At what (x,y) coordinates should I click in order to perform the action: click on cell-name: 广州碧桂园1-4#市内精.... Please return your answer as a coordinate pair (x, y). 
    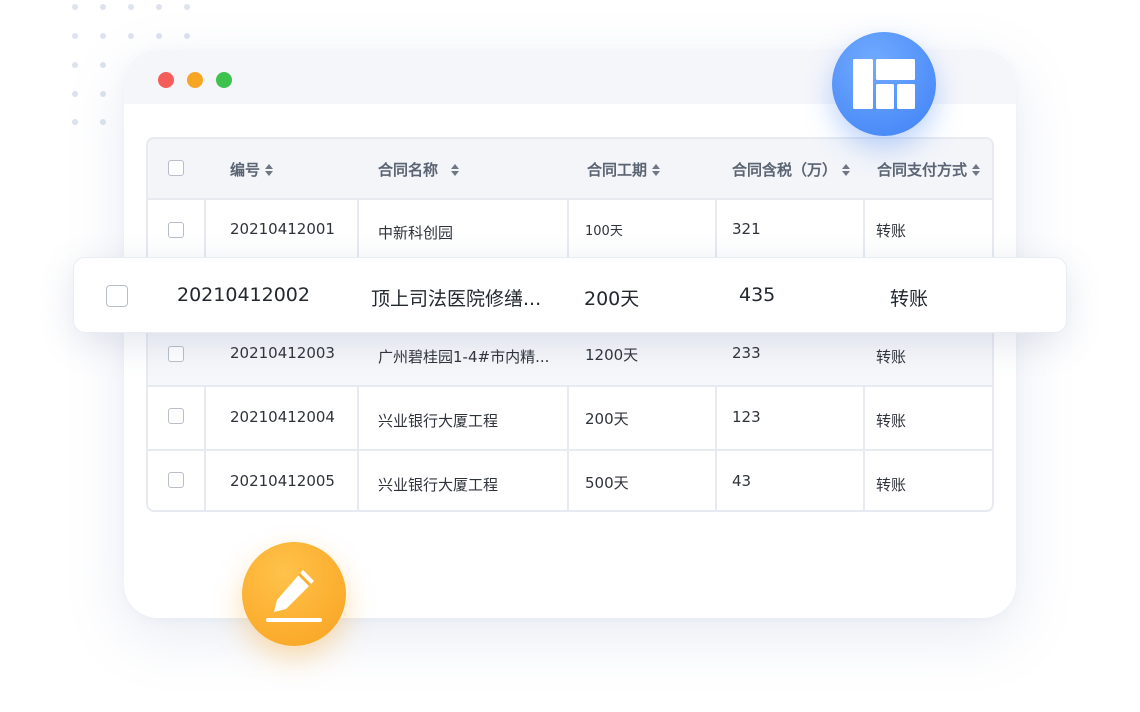
    Looking at the image, I should click on (464, 357).